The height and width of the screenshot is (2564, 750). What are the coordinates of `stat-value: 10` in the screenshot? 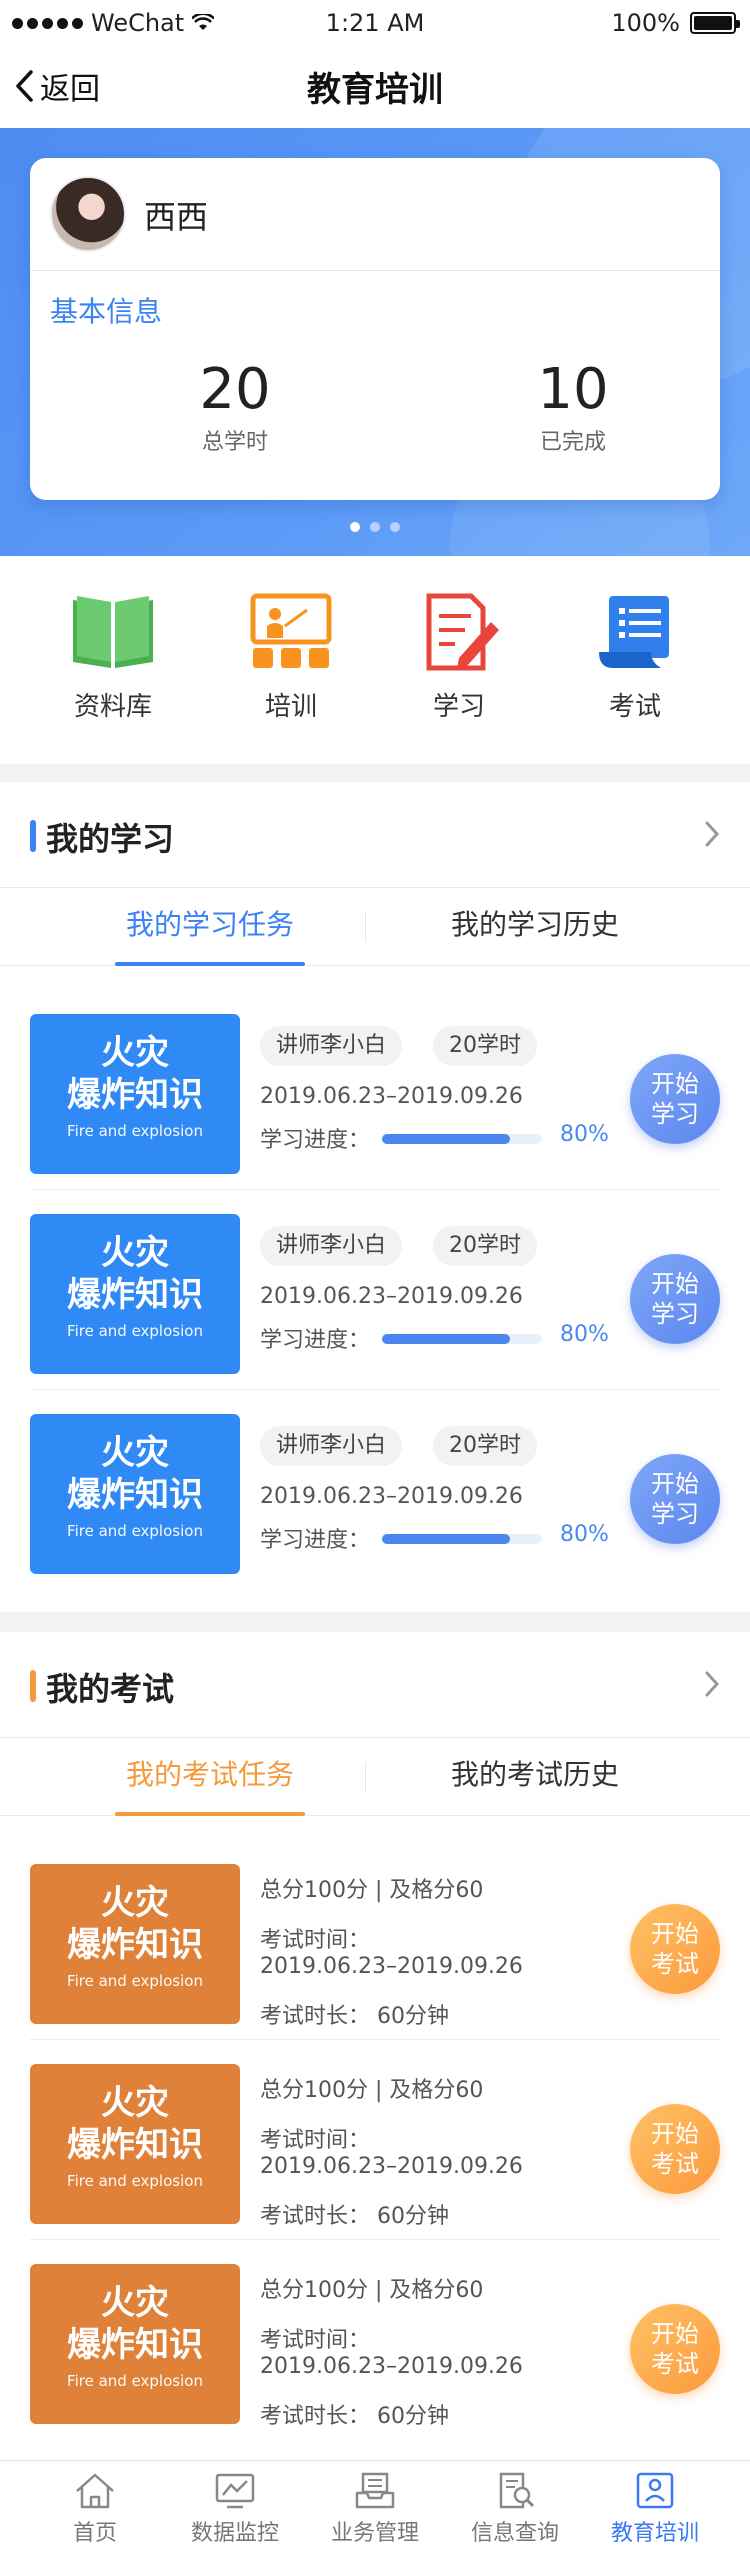 It's located at (573, 389).